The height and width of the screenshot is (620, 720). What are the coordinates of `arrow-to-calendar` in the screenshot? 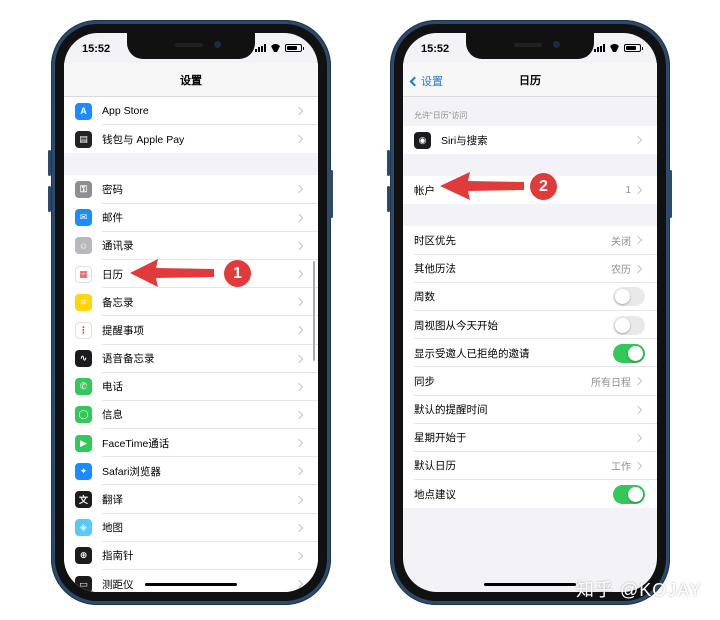 It's located at (172, 273).